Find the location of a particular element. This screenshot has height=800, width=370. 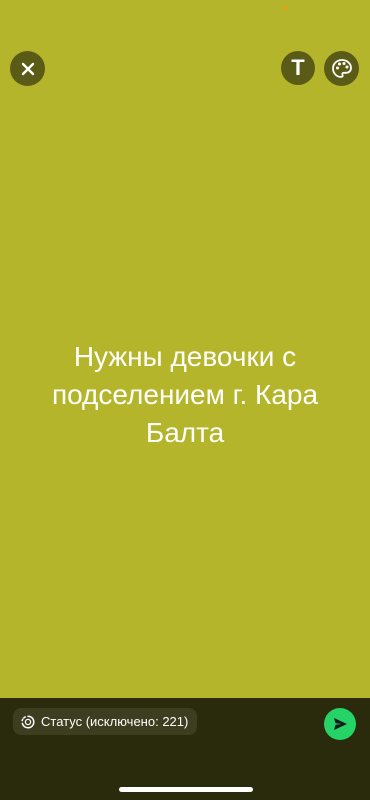

status-privacy-label: Статус (исключено: 221) is located at coordinates (115, 721).